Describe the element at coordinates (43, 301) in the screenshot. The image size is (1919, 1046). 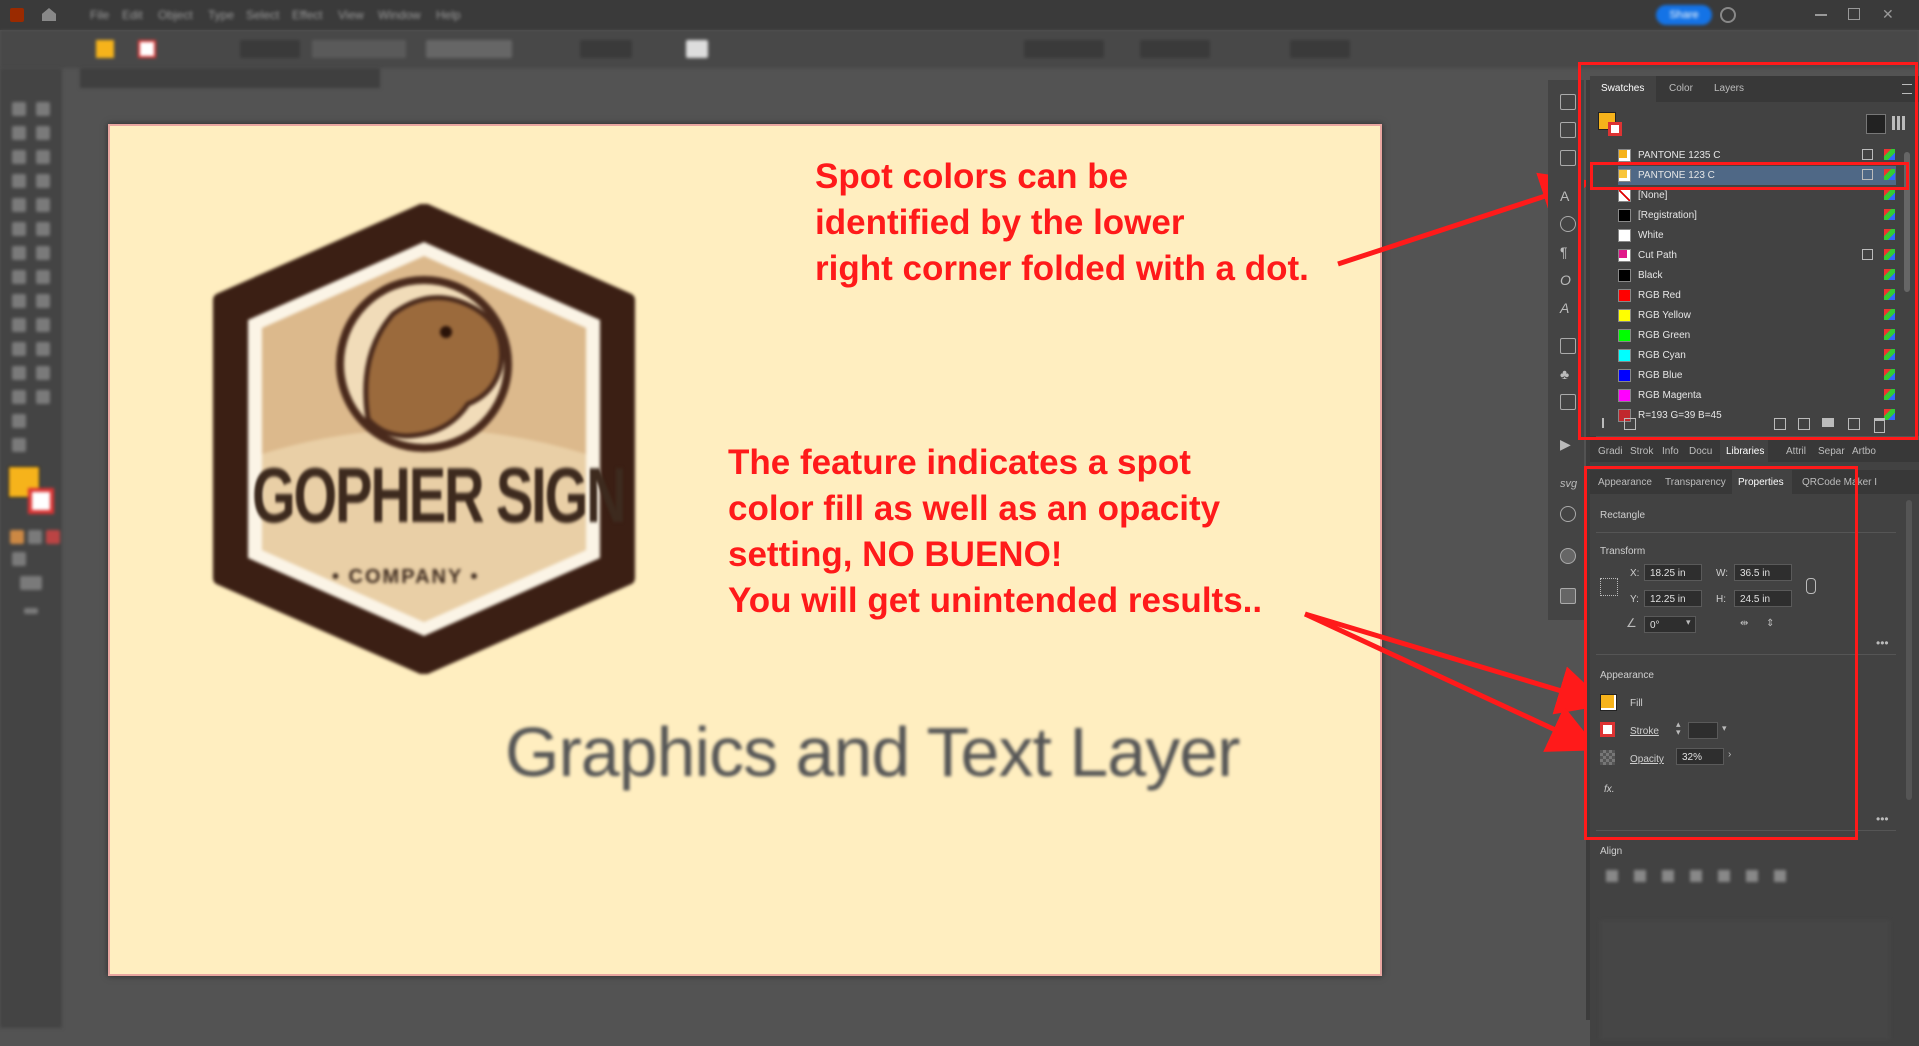
I see `perspective-grid-tool-icon` at that location.